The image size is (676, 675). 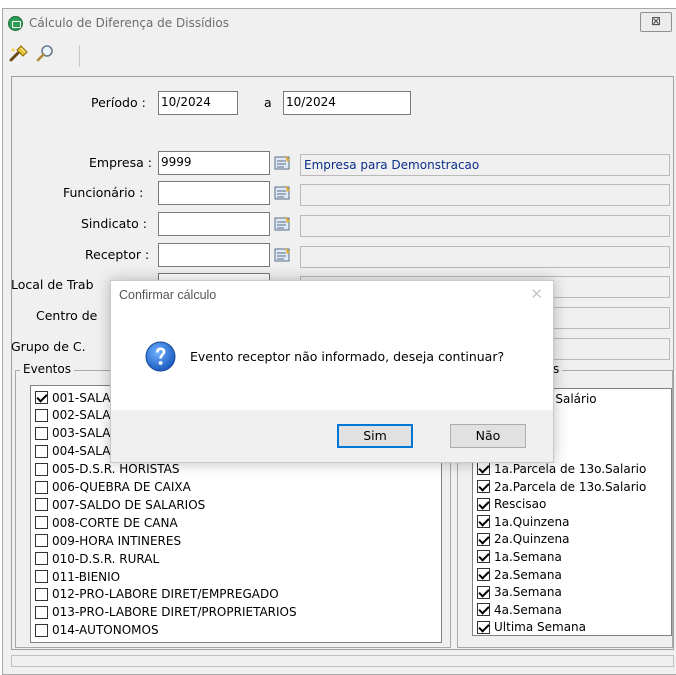 I want to click on periodo-inicio-input: 10/2024, so click(x=198, y=103).